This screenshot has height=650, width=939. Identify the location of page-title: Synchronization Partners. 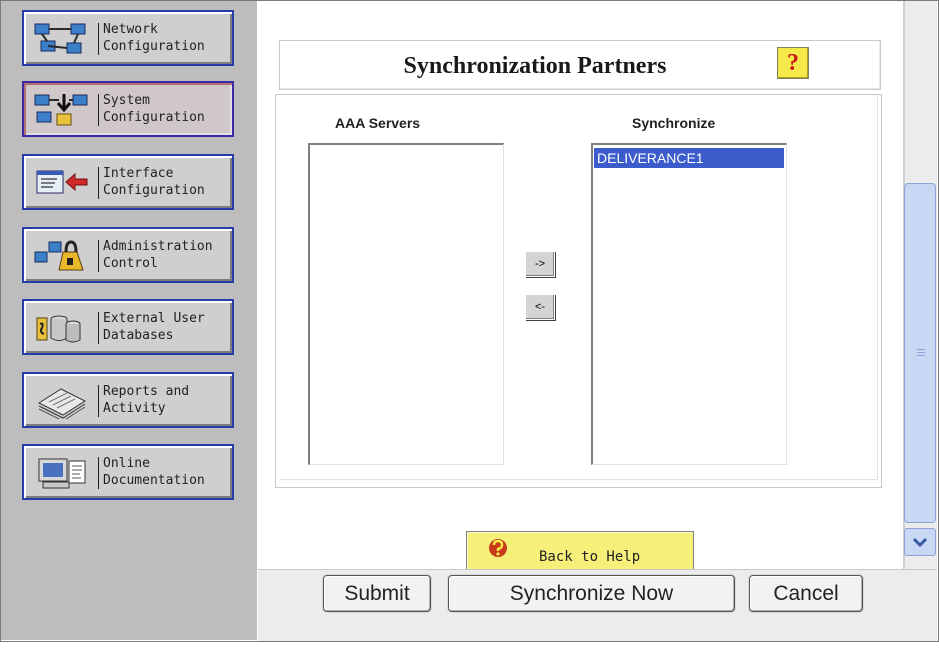
(535, 66).